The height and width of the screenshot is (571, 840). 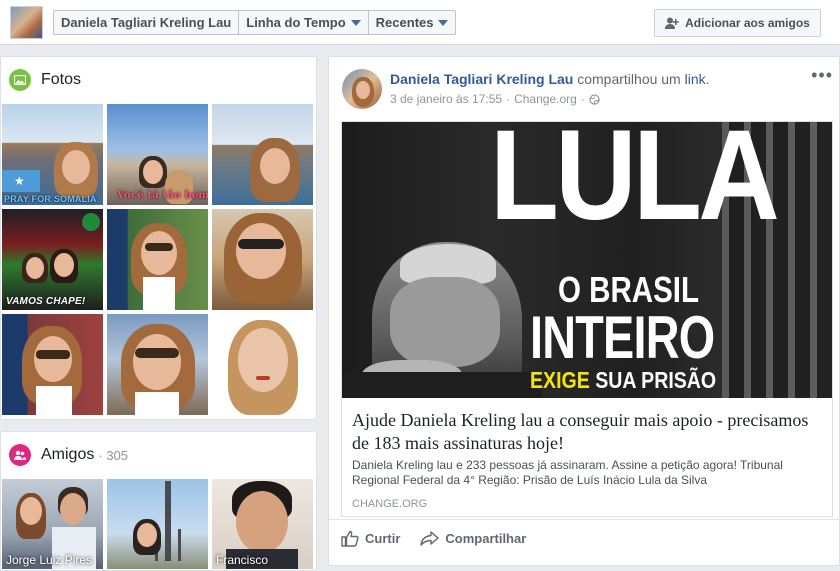 I want to click on photo-thumbnail: Você tá tão bem, so click(x=157, y=154).